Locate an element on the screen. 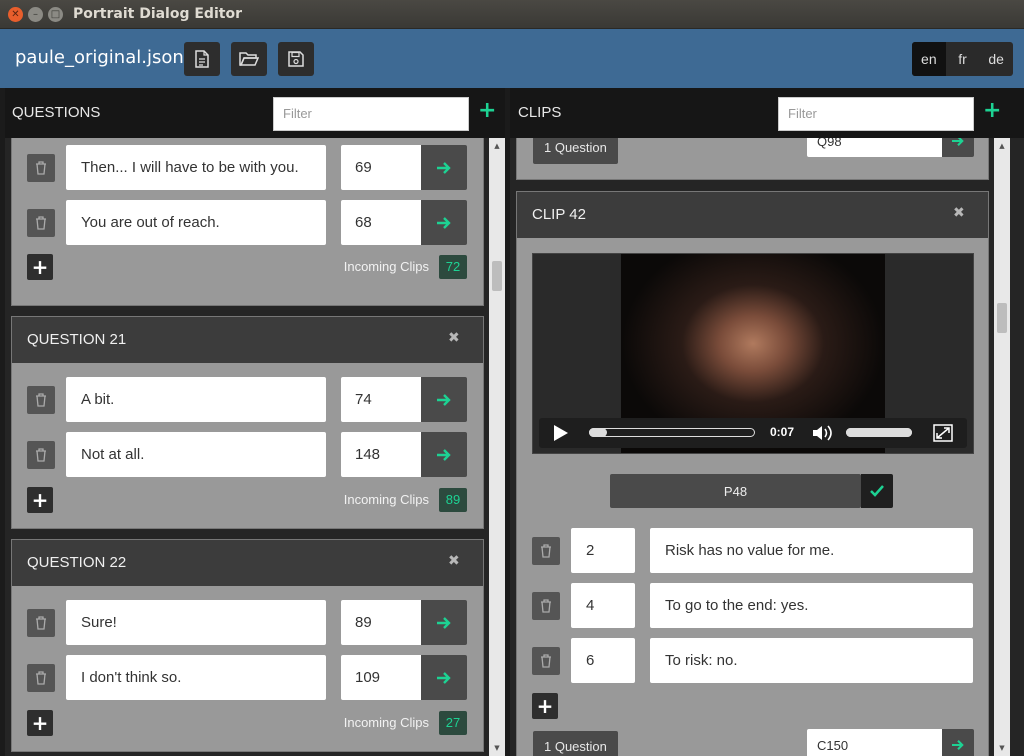  lang-fr-button: fr is located at coordinates (963, 59).